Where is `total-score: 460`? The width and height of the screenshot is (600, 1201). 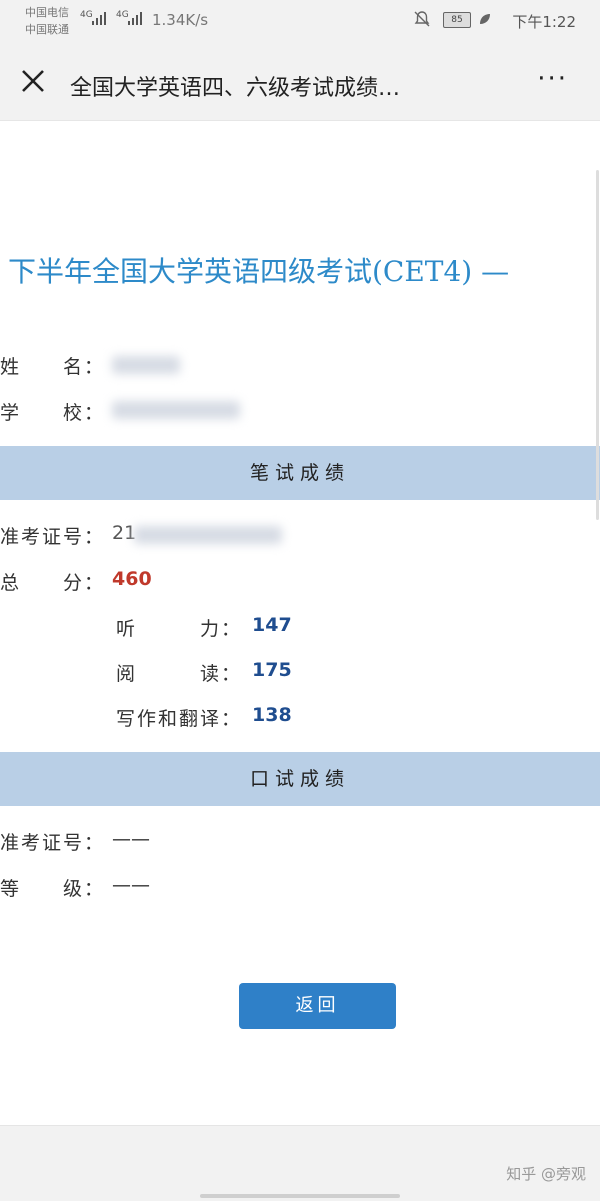
total-score: 460 is located at coordinates (132, 579).